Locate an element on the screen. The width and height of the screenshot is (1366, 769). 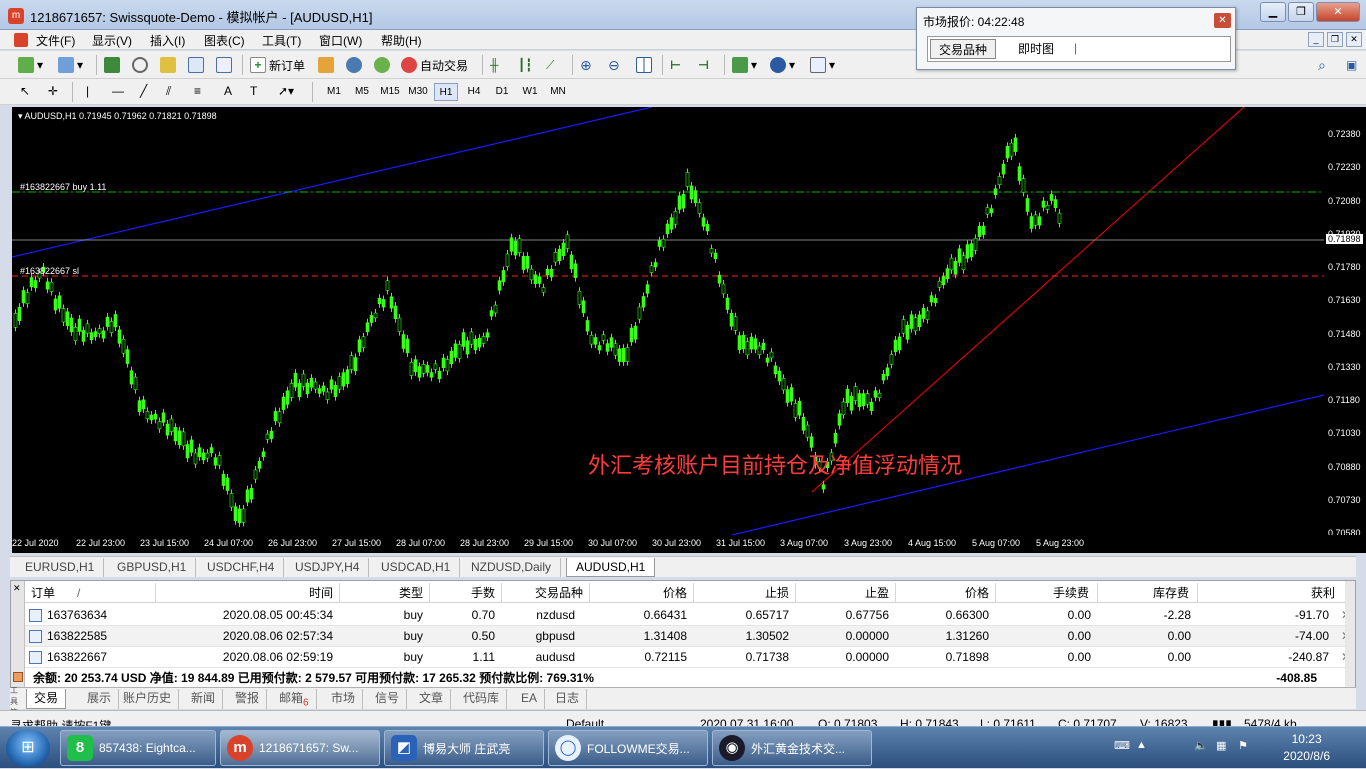
chart-tab-gbpusd: GBPUSD,H1 is located at coordinates (152, 567).